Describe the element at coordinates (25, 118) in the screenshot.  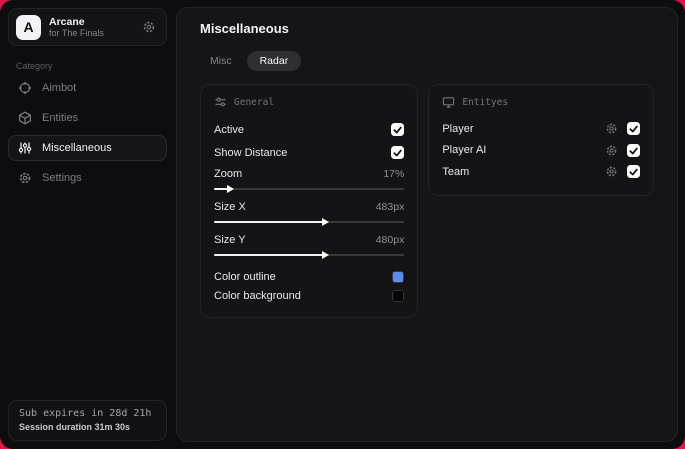
I see `cube-icon` at that location.